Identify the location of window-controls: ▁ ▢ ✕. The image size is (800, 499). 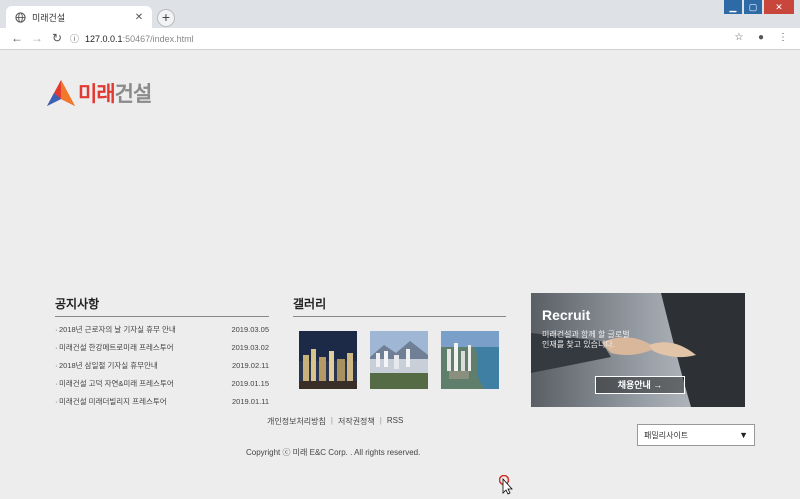
(758, 7).